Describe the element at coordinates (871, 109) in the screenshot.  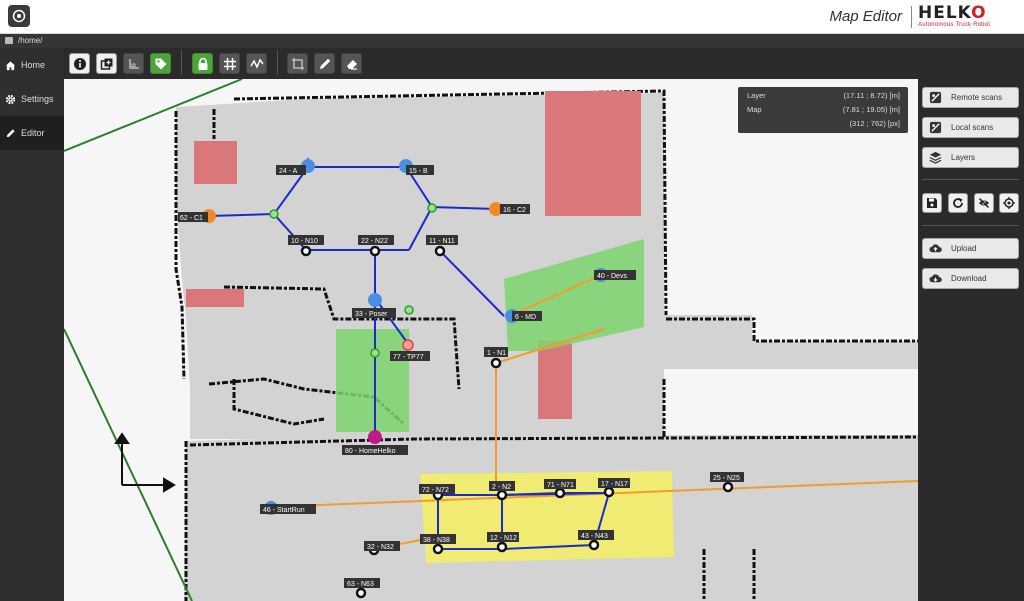
I see `map-value: (7.81 ; 19.05) [m]` at that location.